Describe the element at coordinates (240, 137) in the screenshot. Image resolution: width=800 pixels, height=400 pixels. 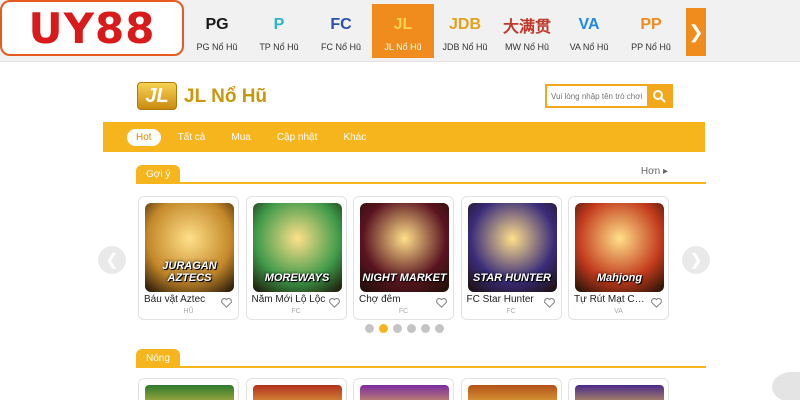
I see `tab-item: Mua` at that location.